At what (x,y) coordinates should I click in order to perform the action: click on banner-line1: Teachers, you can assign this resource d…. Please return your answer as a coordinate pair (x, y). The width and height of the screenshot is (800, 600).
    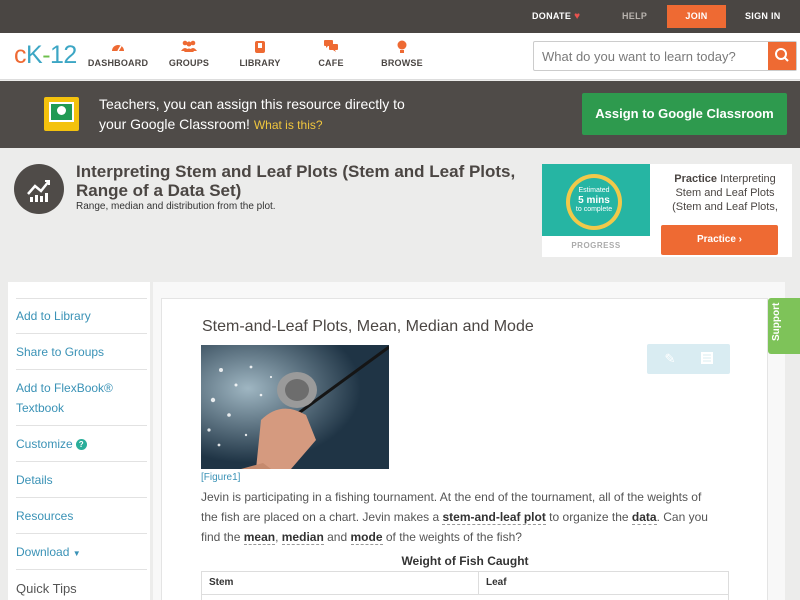
    Looking at the image, I should click on (252, 104).